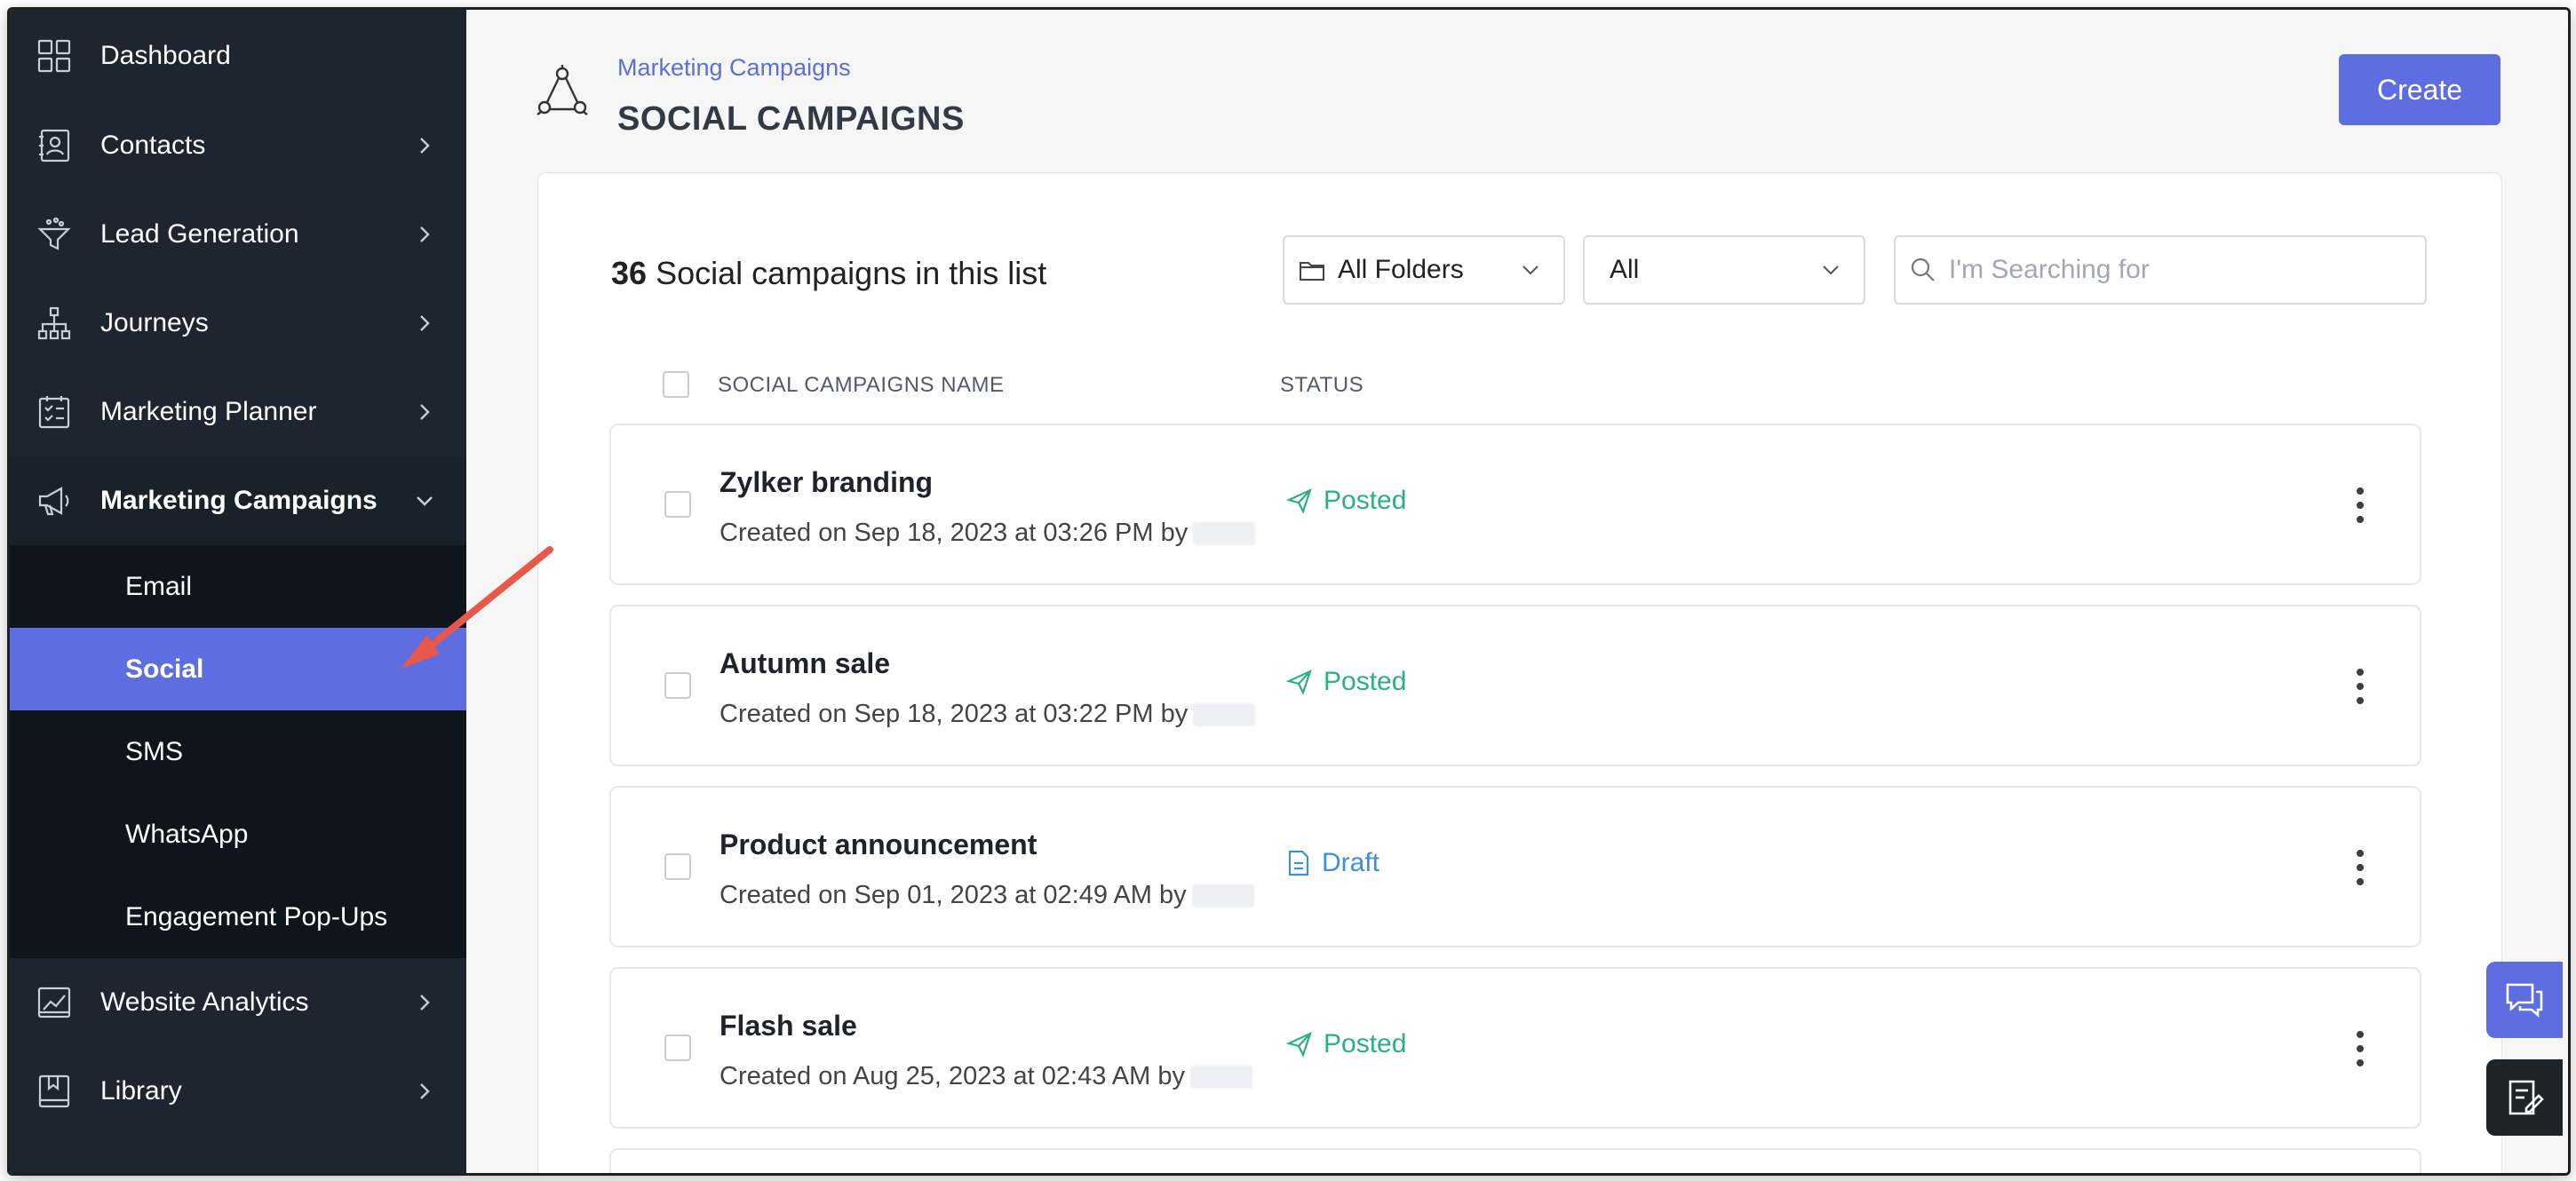 The height and width of the screenshot is (1181, 2576). Describe the element at coordinates (54, 323) in the screenshot. I see `journey-icon` at that location.